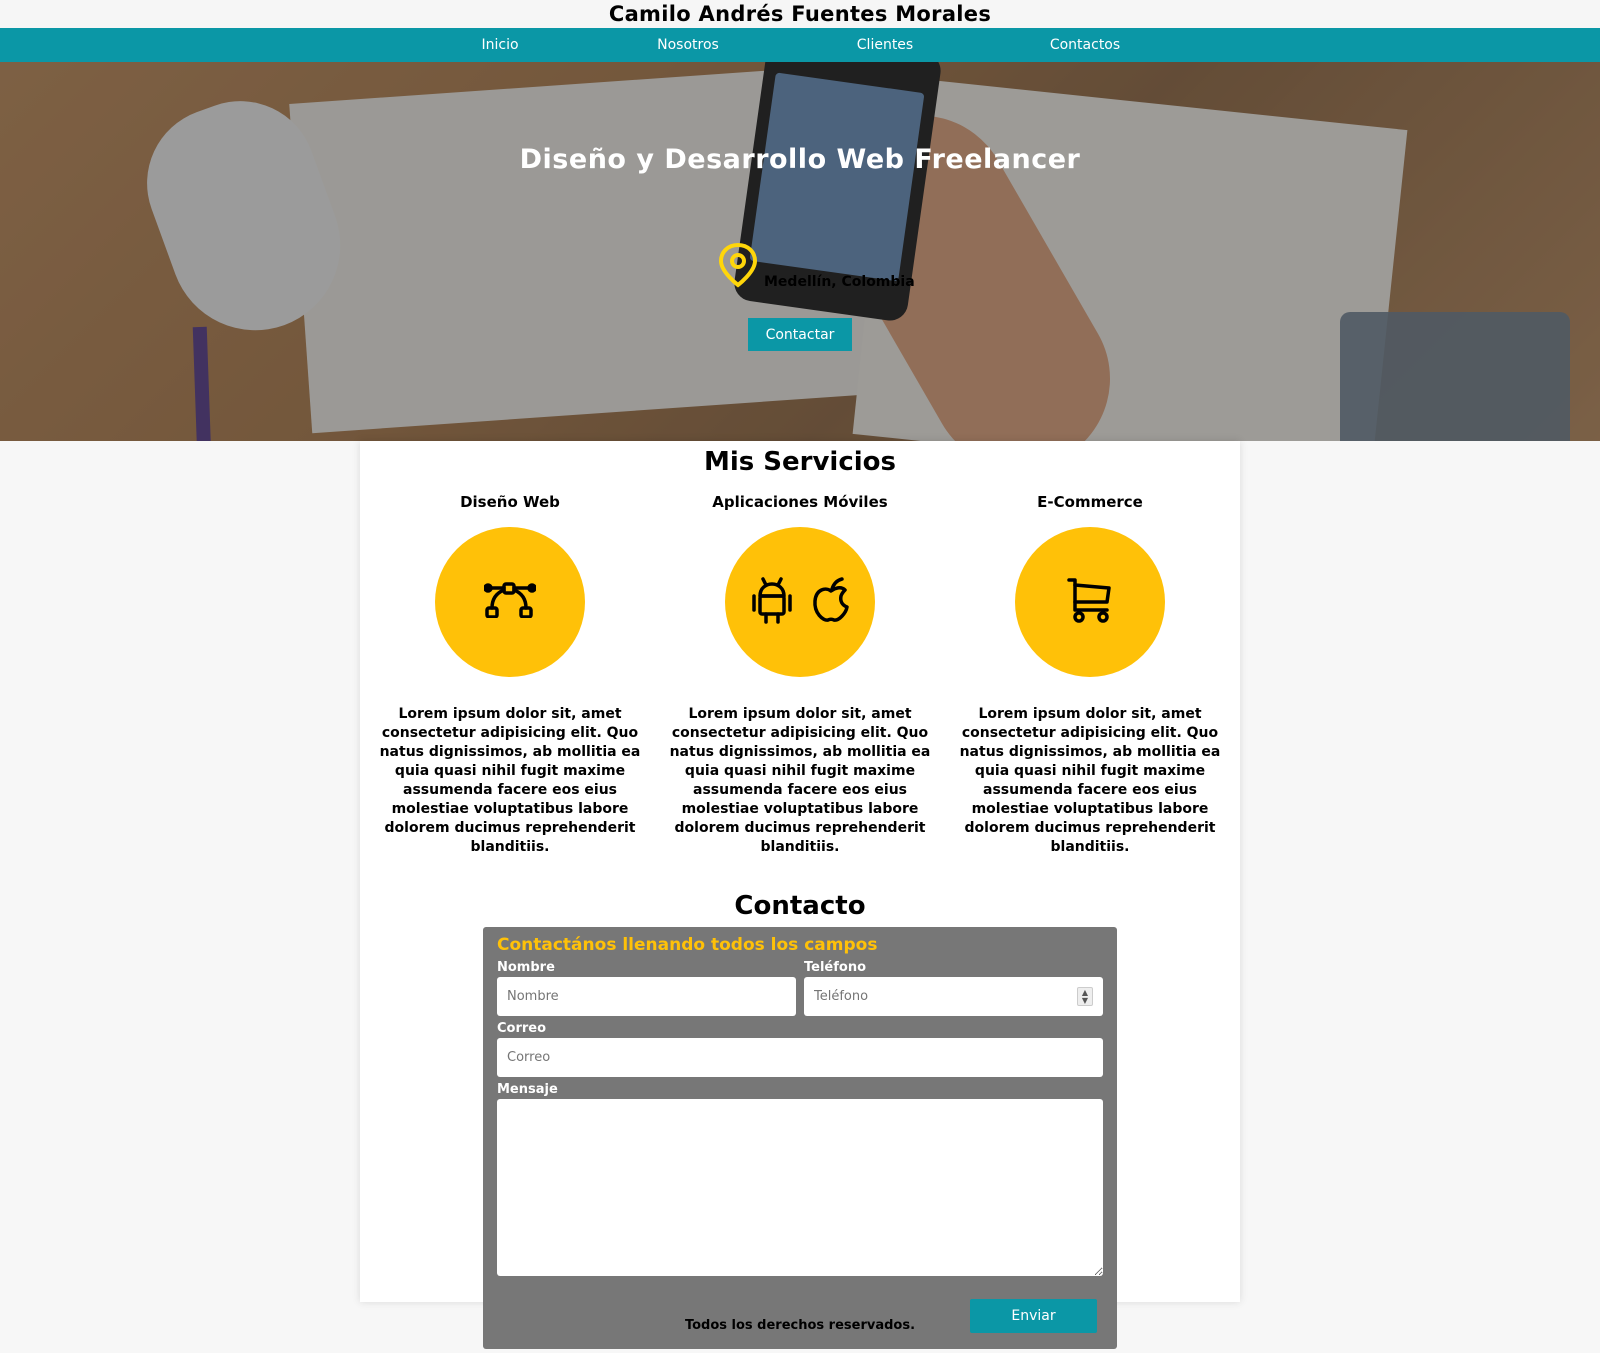 This screenshot has height=1353, width=1600. I want to click on message-textarea, so click(800, 1187).